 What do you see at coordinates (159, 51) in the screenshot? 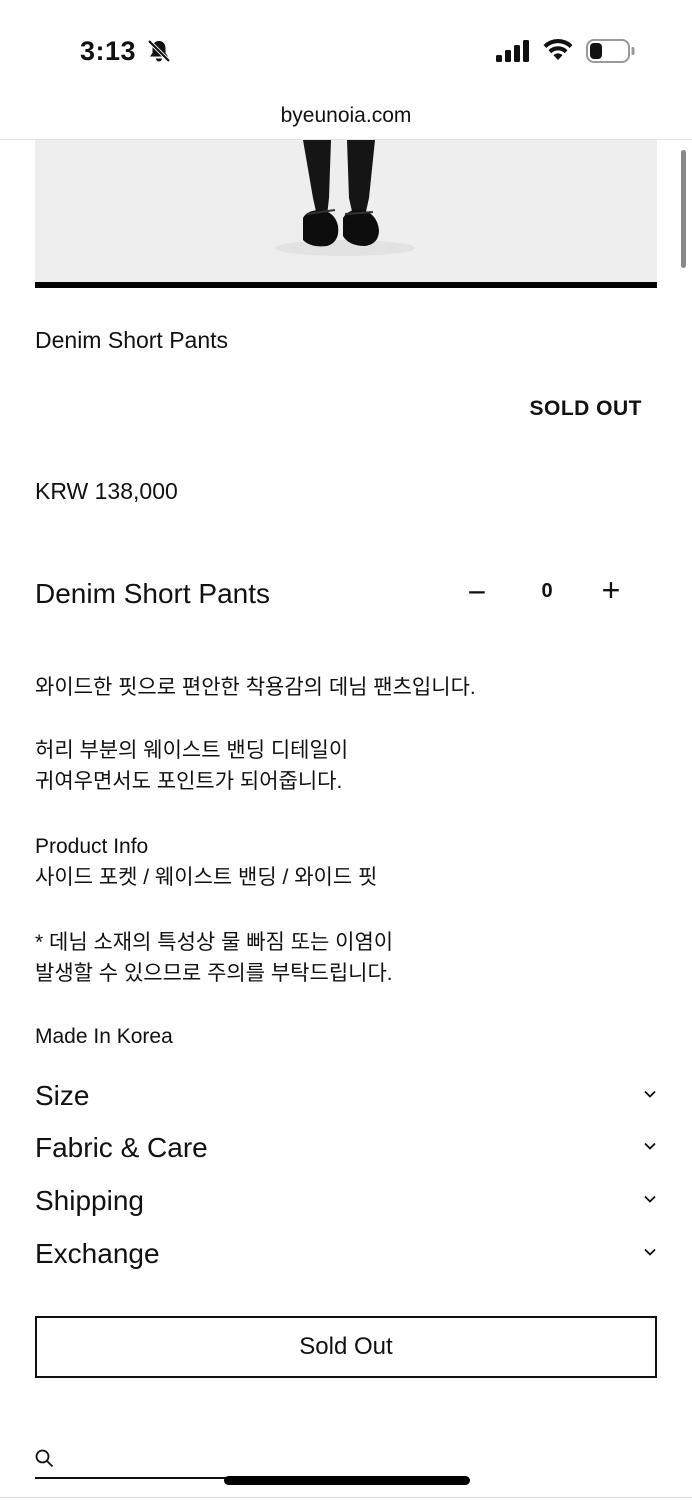
I see `bell-slash-icon` at bounding box center [159, 51].